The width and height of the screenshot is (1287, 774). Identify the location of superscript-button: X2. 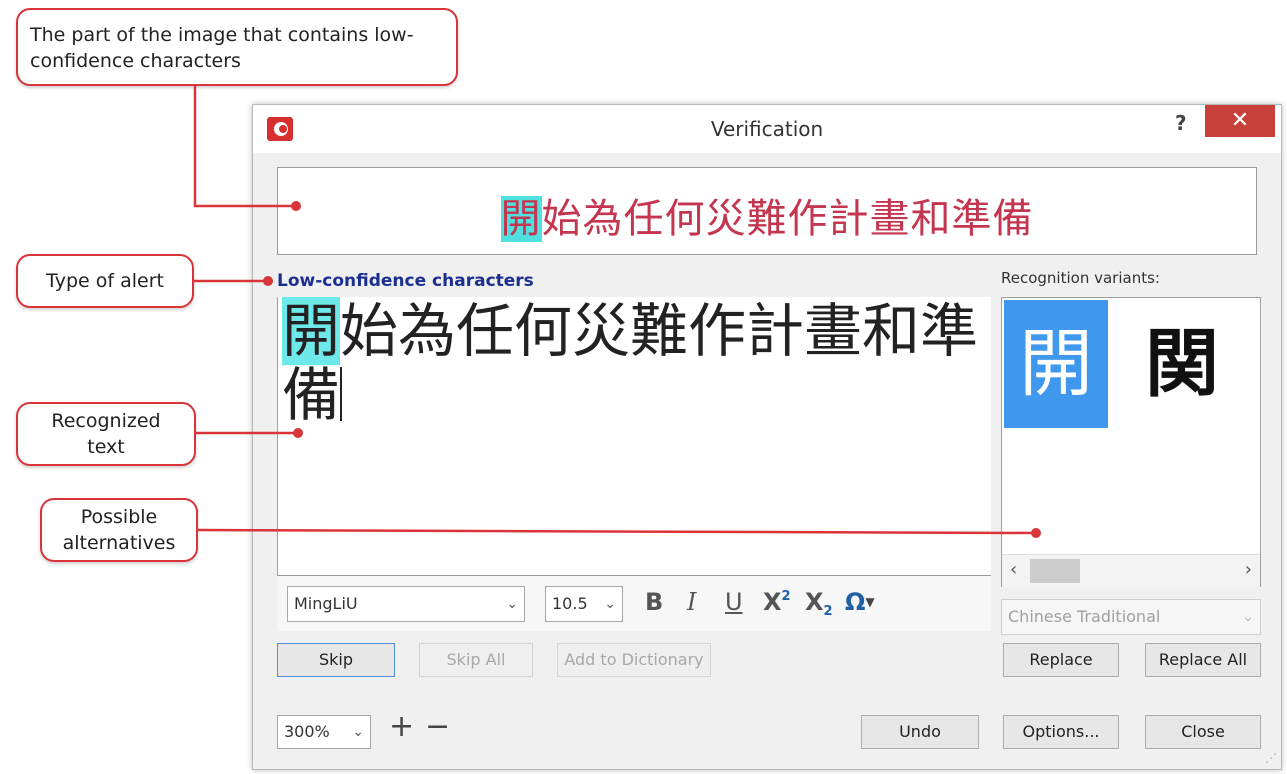
(777, 602).